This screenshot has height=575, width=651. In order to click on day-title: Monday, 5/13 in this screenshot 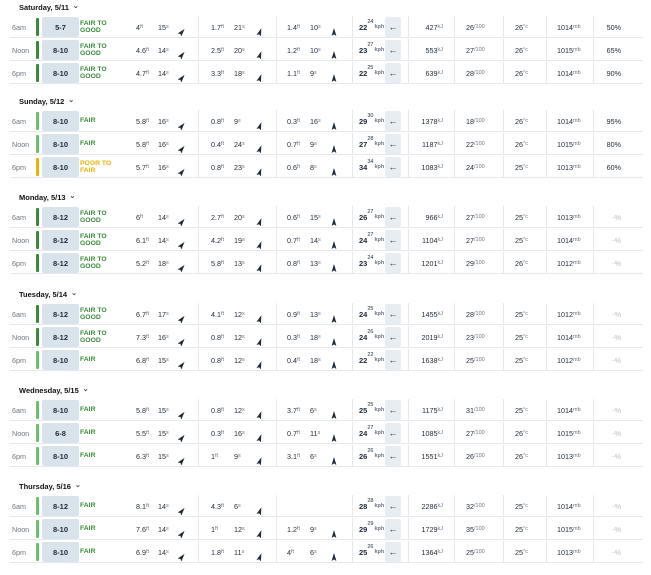, I will do `click(42, 197)`.